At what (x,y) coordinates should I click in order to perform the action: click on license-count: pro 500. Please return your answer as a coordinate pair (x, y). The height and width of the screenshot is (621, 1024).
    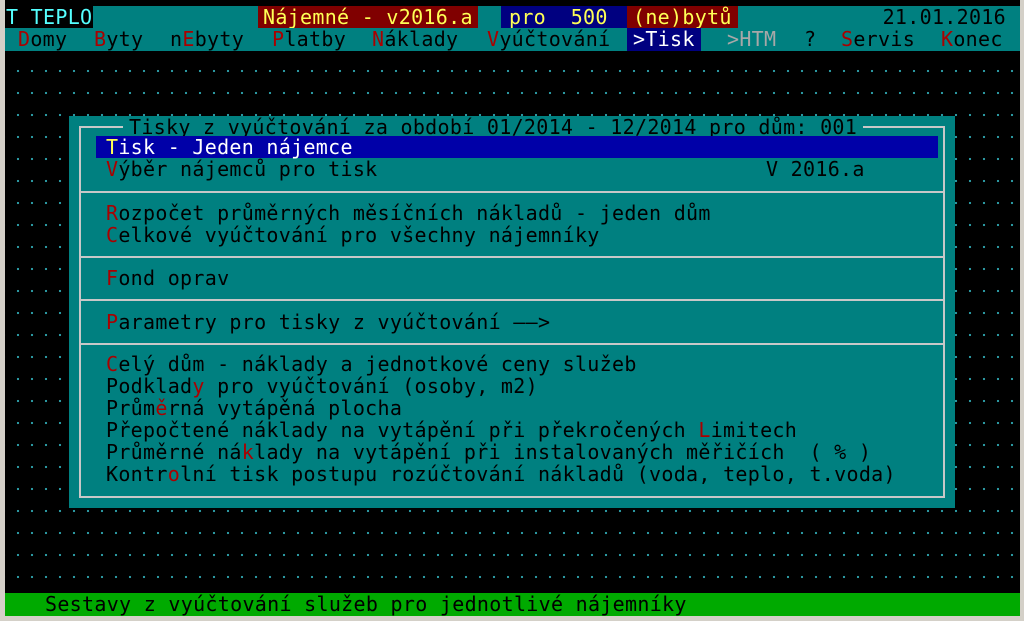
    Looking at the image, I should click on (564, 17).